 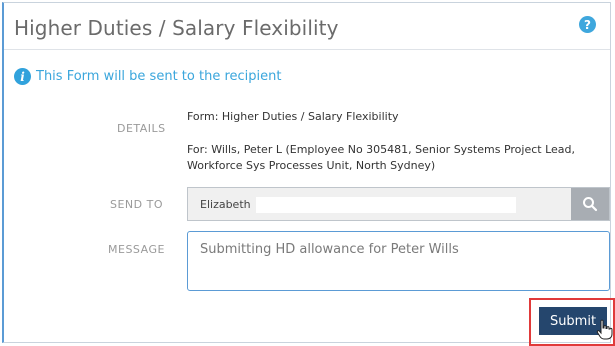 What do you see at coordinates (176, 28) in the screenshot?
I see `page-title: Higher Duties / Salary Flexibility` at bounding box center [176, 28].